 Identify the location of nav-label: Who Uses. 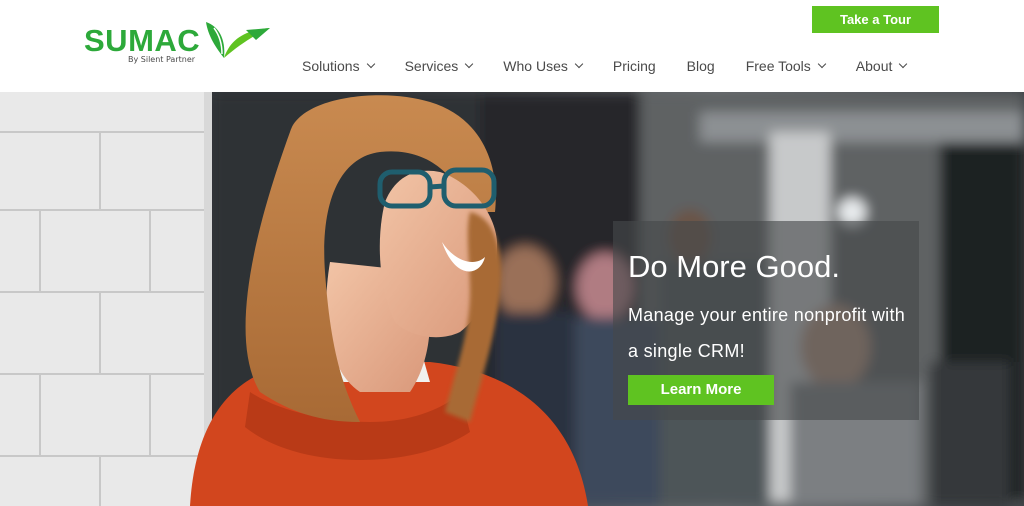
(535, 66).